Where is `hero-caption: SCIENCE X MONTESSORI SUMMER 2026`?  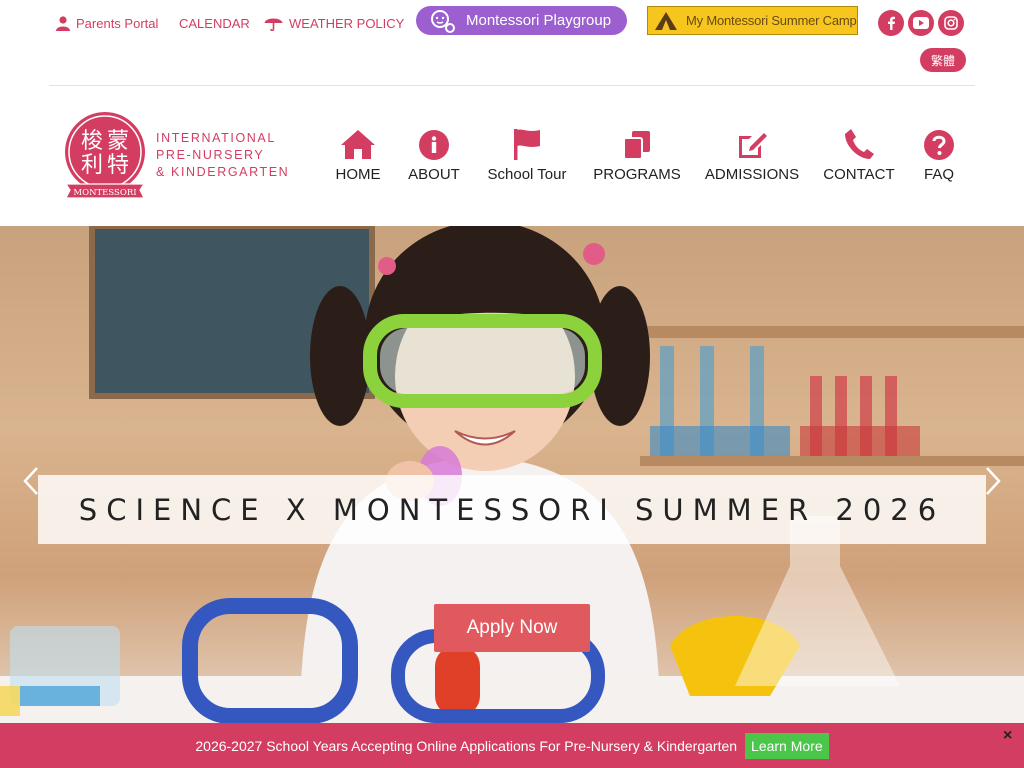
hero-caption: SCIENCE X MONTESSORI SUMMER 2026 is located at coordinates (512, 509).